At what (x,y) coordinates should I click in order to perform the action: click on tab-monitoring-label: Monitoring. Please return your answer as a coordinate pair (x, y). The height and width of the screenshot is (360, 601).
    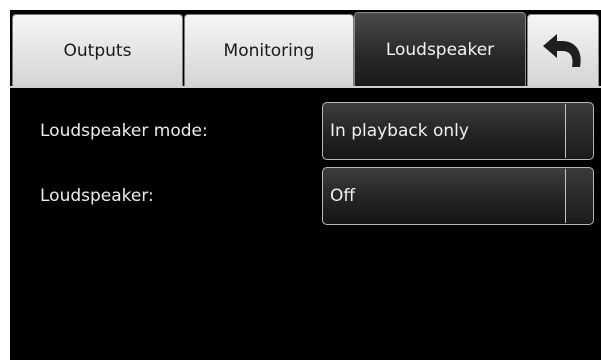
    Looking at the image, I should click on (269, 50).